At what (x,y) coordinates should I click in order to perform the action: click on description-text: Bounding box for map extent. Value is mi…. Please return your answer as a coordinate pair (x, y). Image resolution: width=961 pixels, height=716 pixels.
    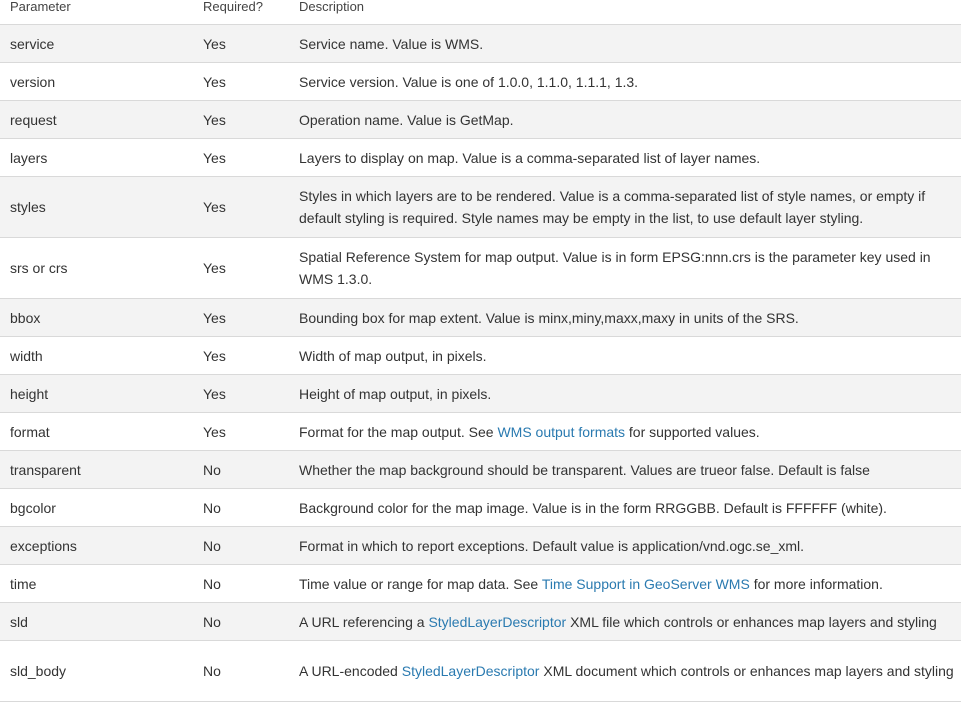
    Looking at the image, I should click on (549, 317).